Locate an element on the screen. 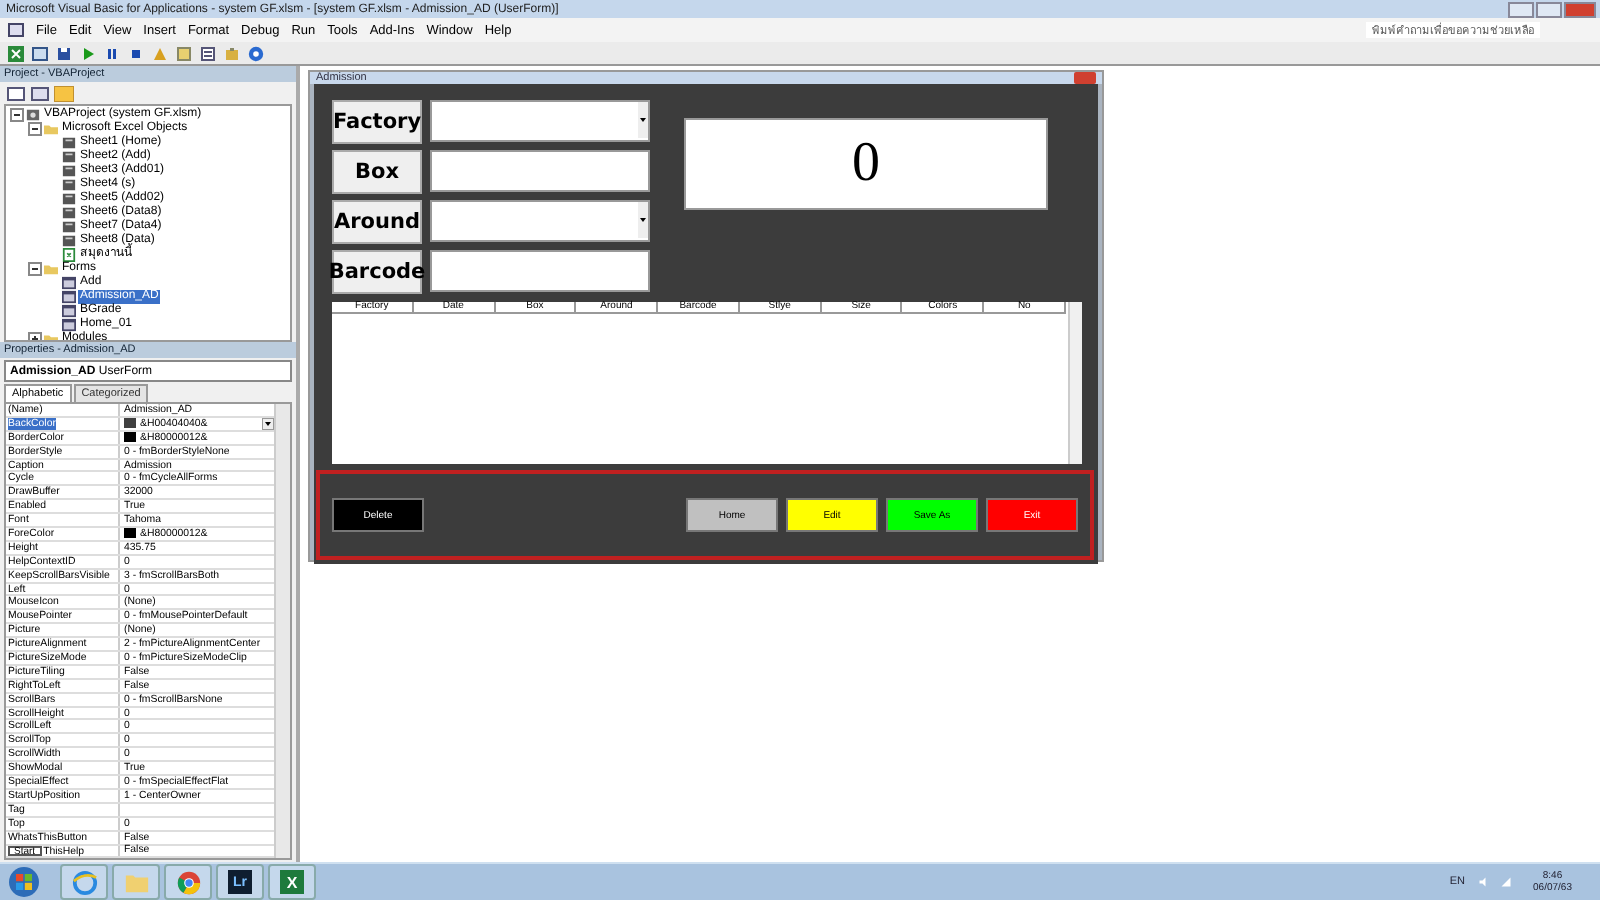 The height and width of the screenshot is (900, 1600). view-object-icon is located at coordinates (40, 93).